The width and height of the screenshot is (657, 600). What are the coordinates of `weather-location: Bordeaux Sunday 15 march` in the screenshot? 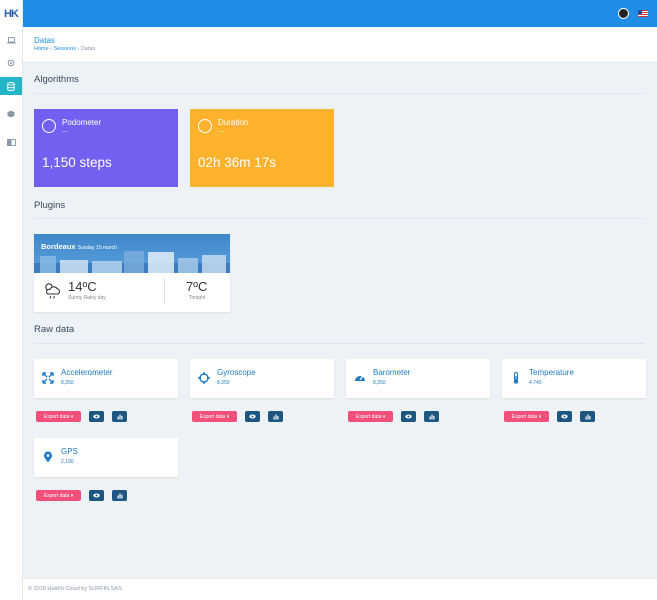 It's located at (79, 246).